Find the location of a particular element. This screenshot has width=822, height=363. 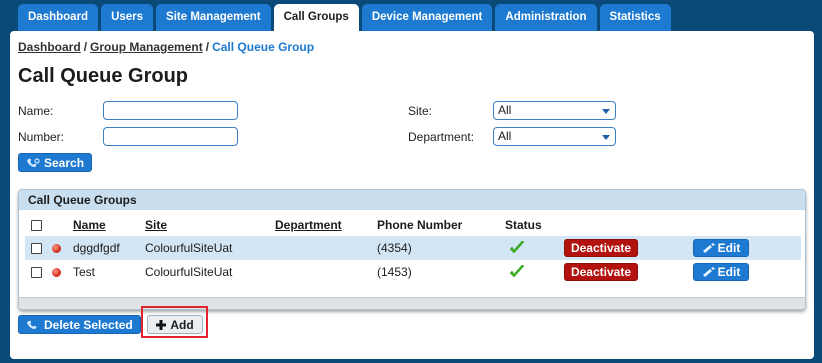

search-button: Search is located at coordinates (55, 162).